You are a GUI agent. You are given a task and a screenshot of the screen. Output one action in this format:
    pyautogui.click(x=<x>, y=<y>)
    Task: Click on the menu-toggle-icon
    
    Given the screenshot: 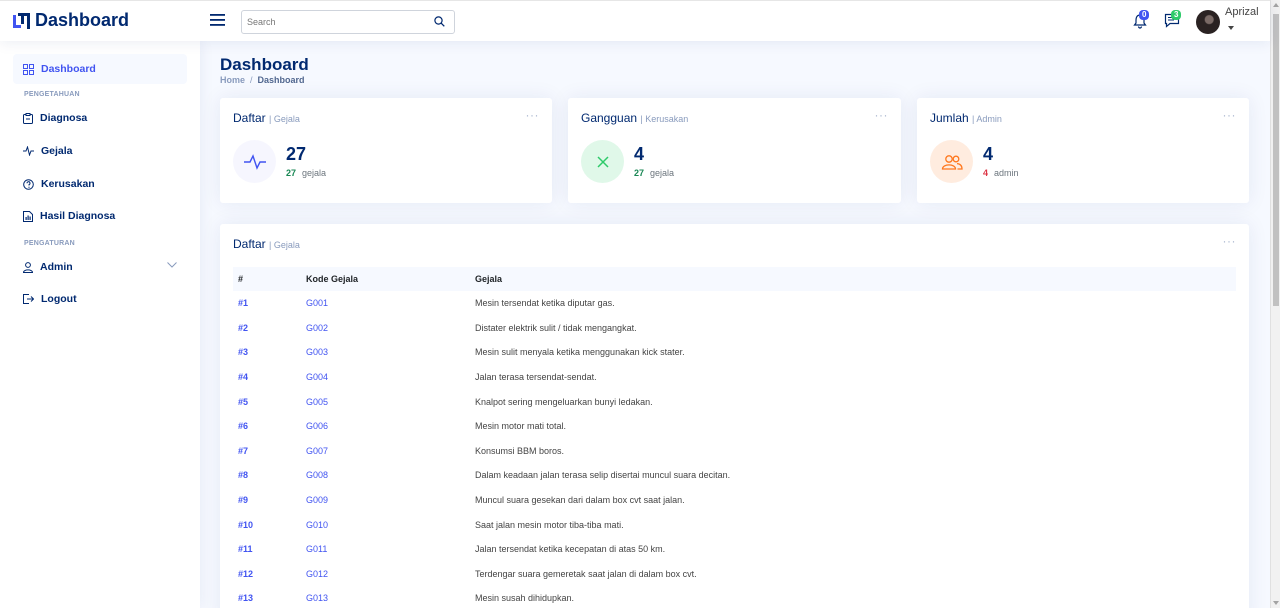 What is the action you would take?
    pyautogui.click(x=217, y=20)
    